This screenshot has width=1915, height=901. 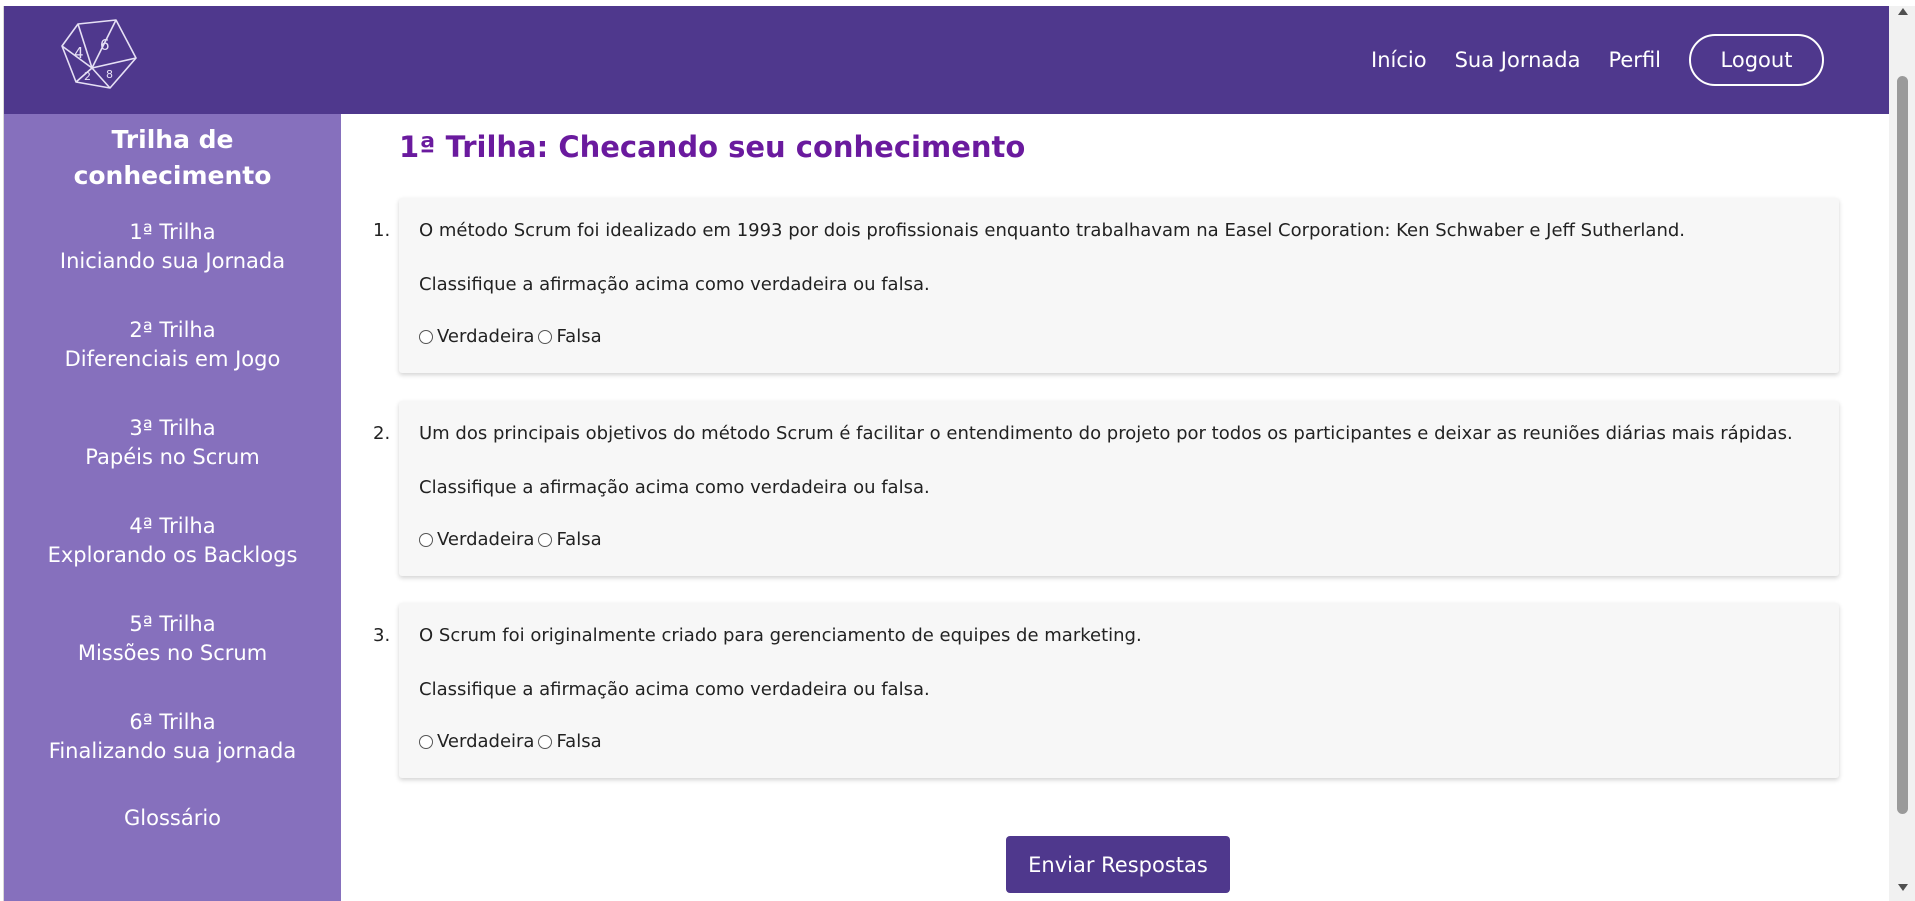 What do you see at coordinates (382, 635) in the screenshot?
I see `question-number: 3.` at bounding box center [382, 635].